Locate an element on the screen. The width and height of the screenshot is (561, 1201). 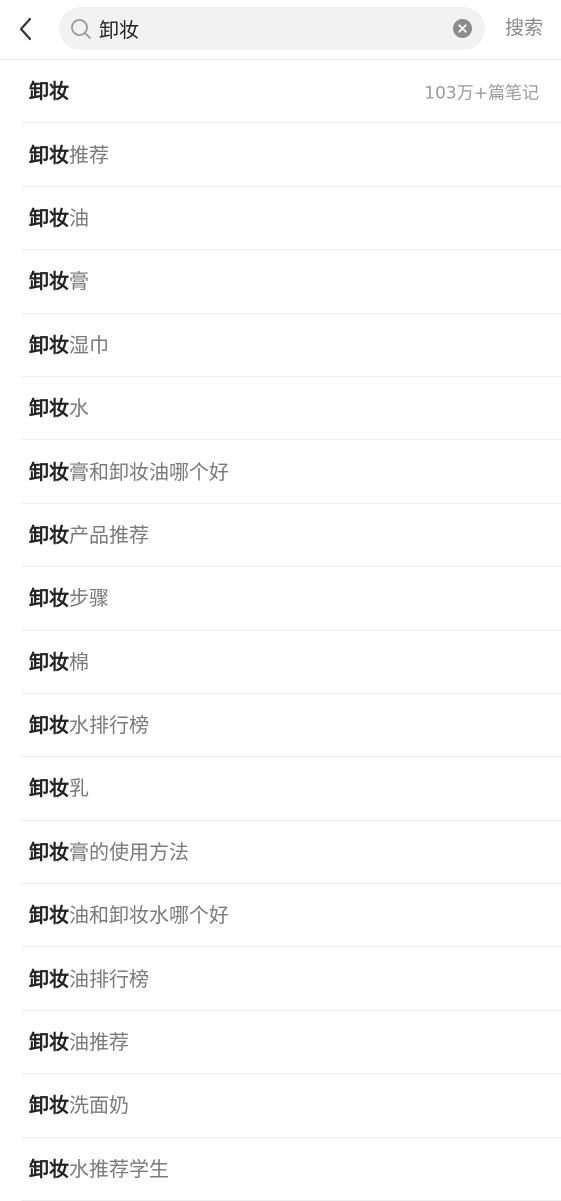
suggestion-item: 卸妆油和卸妆水哪个好 is located at coordinates (291, 916).